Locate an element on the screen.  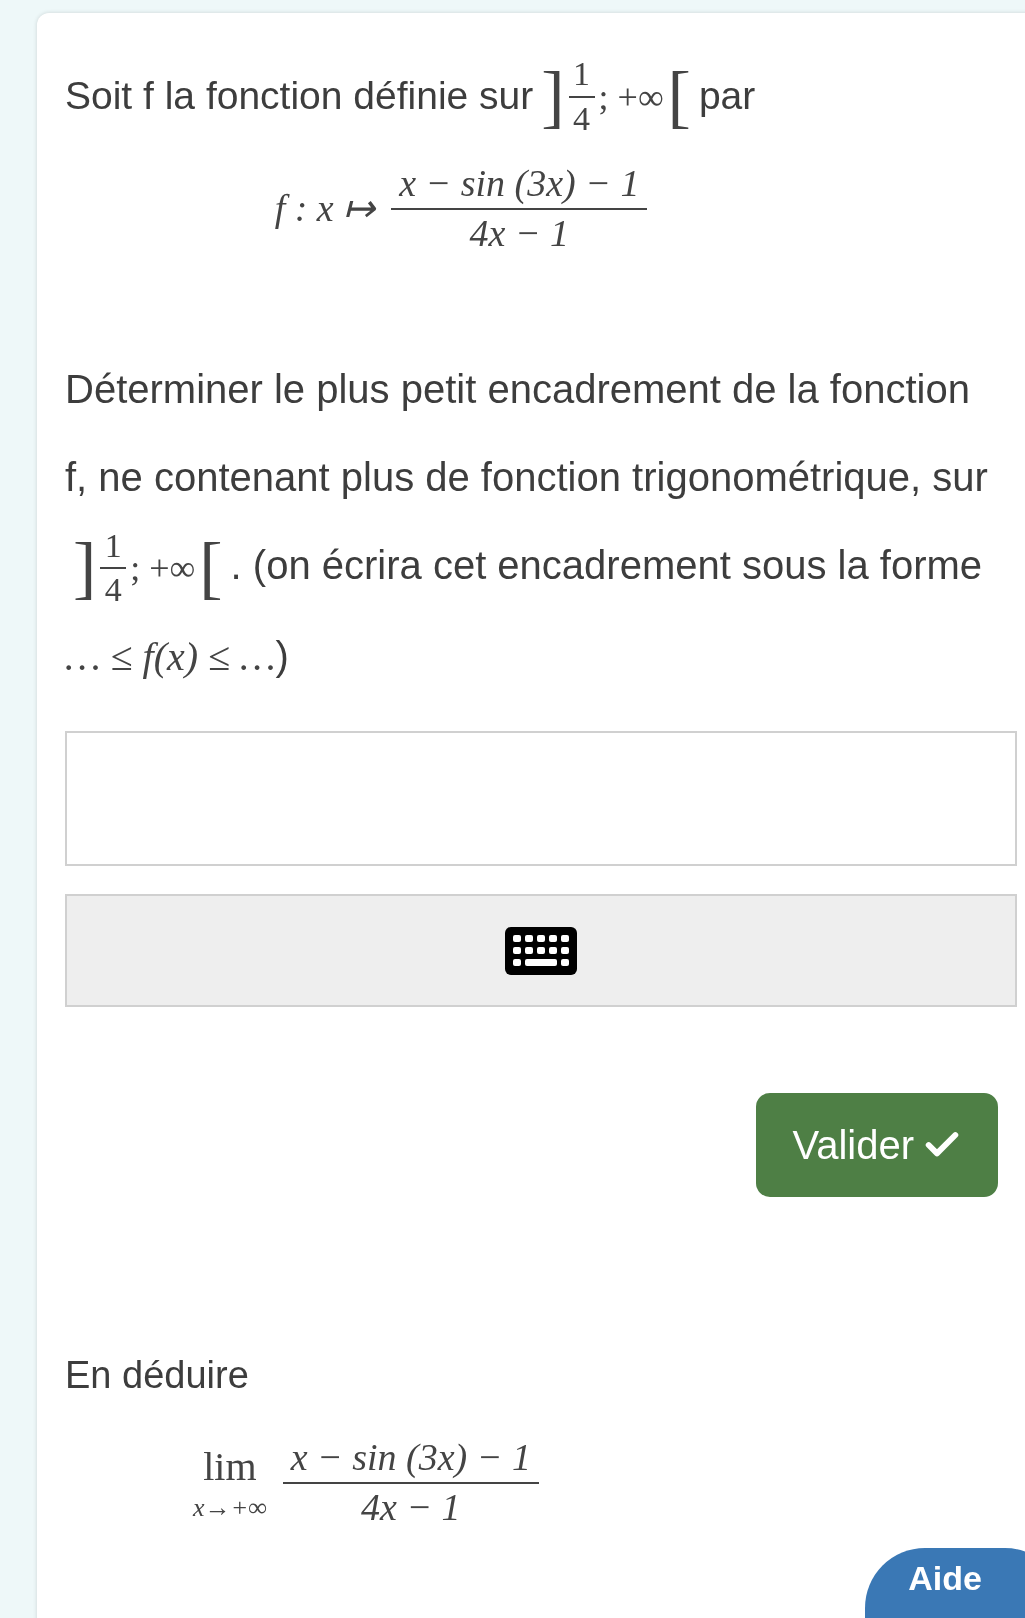
math-text: lim is located at coordinates (230, 1466).